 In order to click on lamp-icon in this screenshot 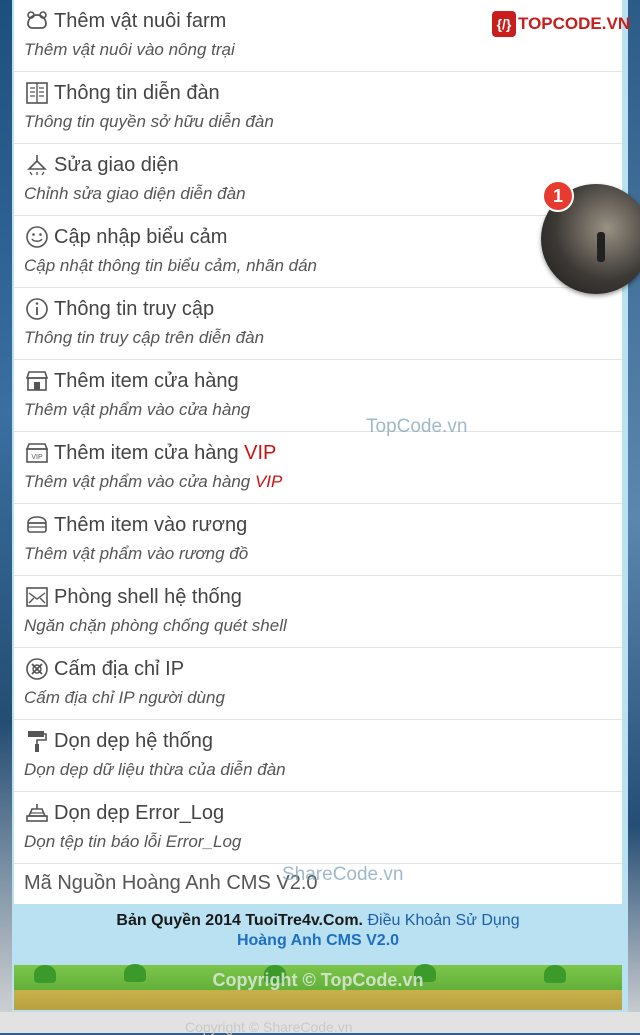, I will do `click(37, 165)`.